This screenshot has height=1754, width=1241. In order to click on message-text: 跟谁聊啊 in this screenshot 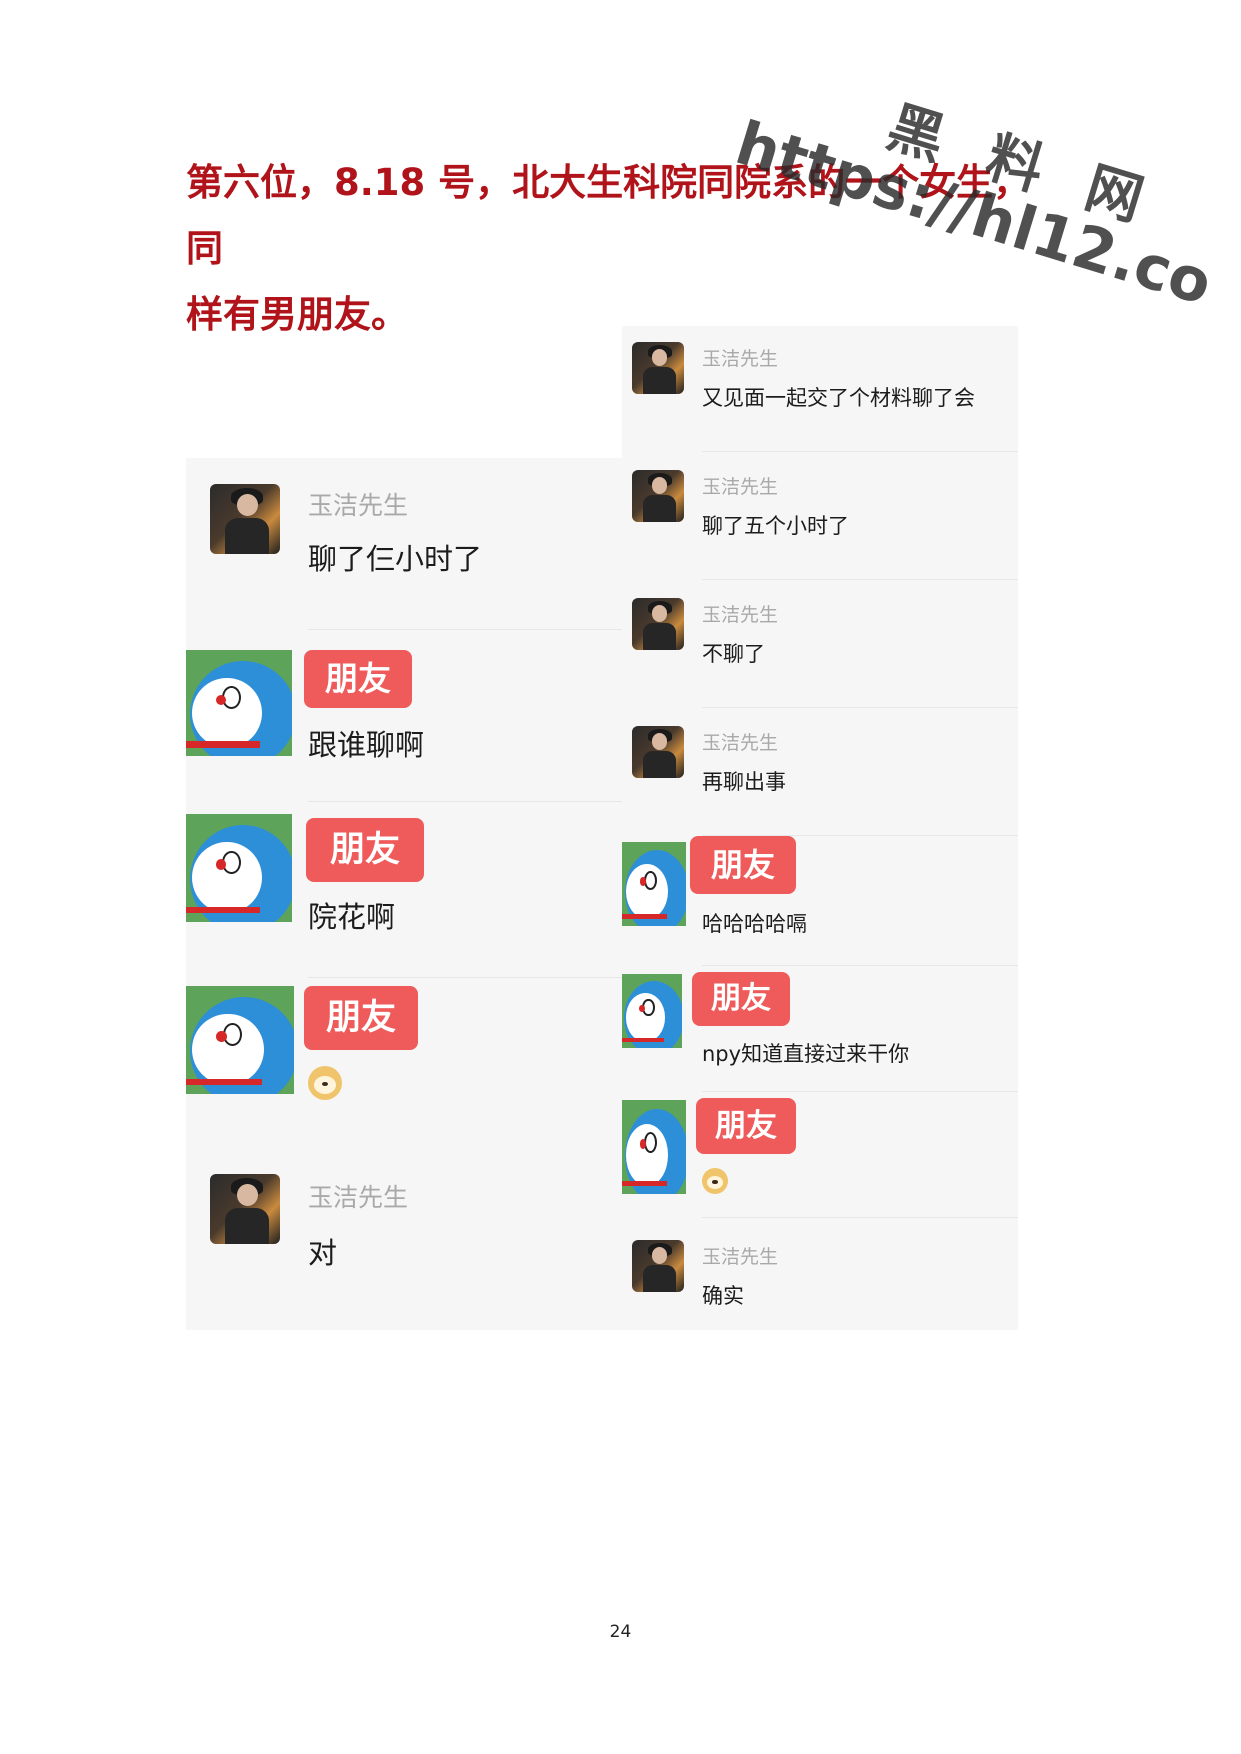, I will do `click(366, 745)`.